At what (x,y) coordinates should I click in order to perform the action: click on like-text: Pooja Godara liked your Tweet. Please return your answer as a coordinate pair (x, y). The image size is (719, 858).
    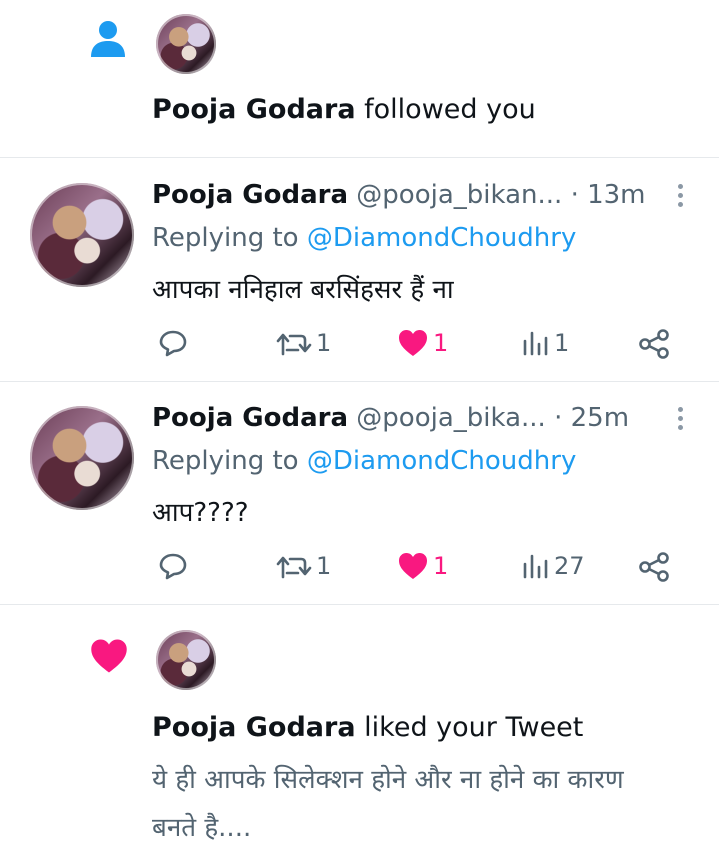
    Looking at the image, I should click on (367, 727).